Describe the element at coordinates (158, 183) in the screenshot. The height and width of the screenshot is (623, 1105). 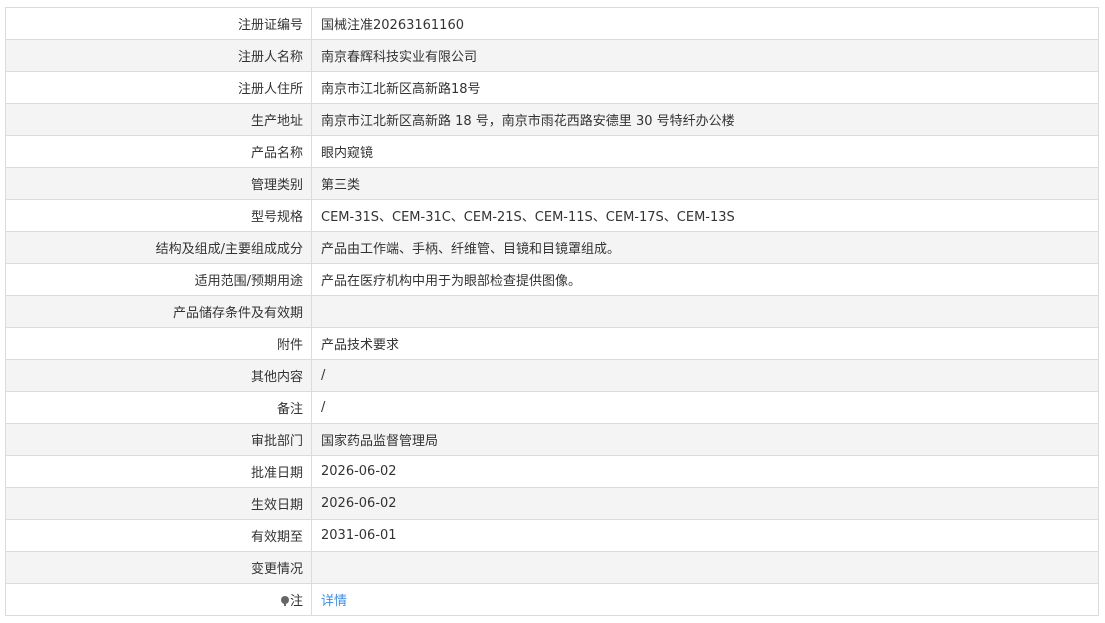
I see `row-label: 管理类别` at that location.